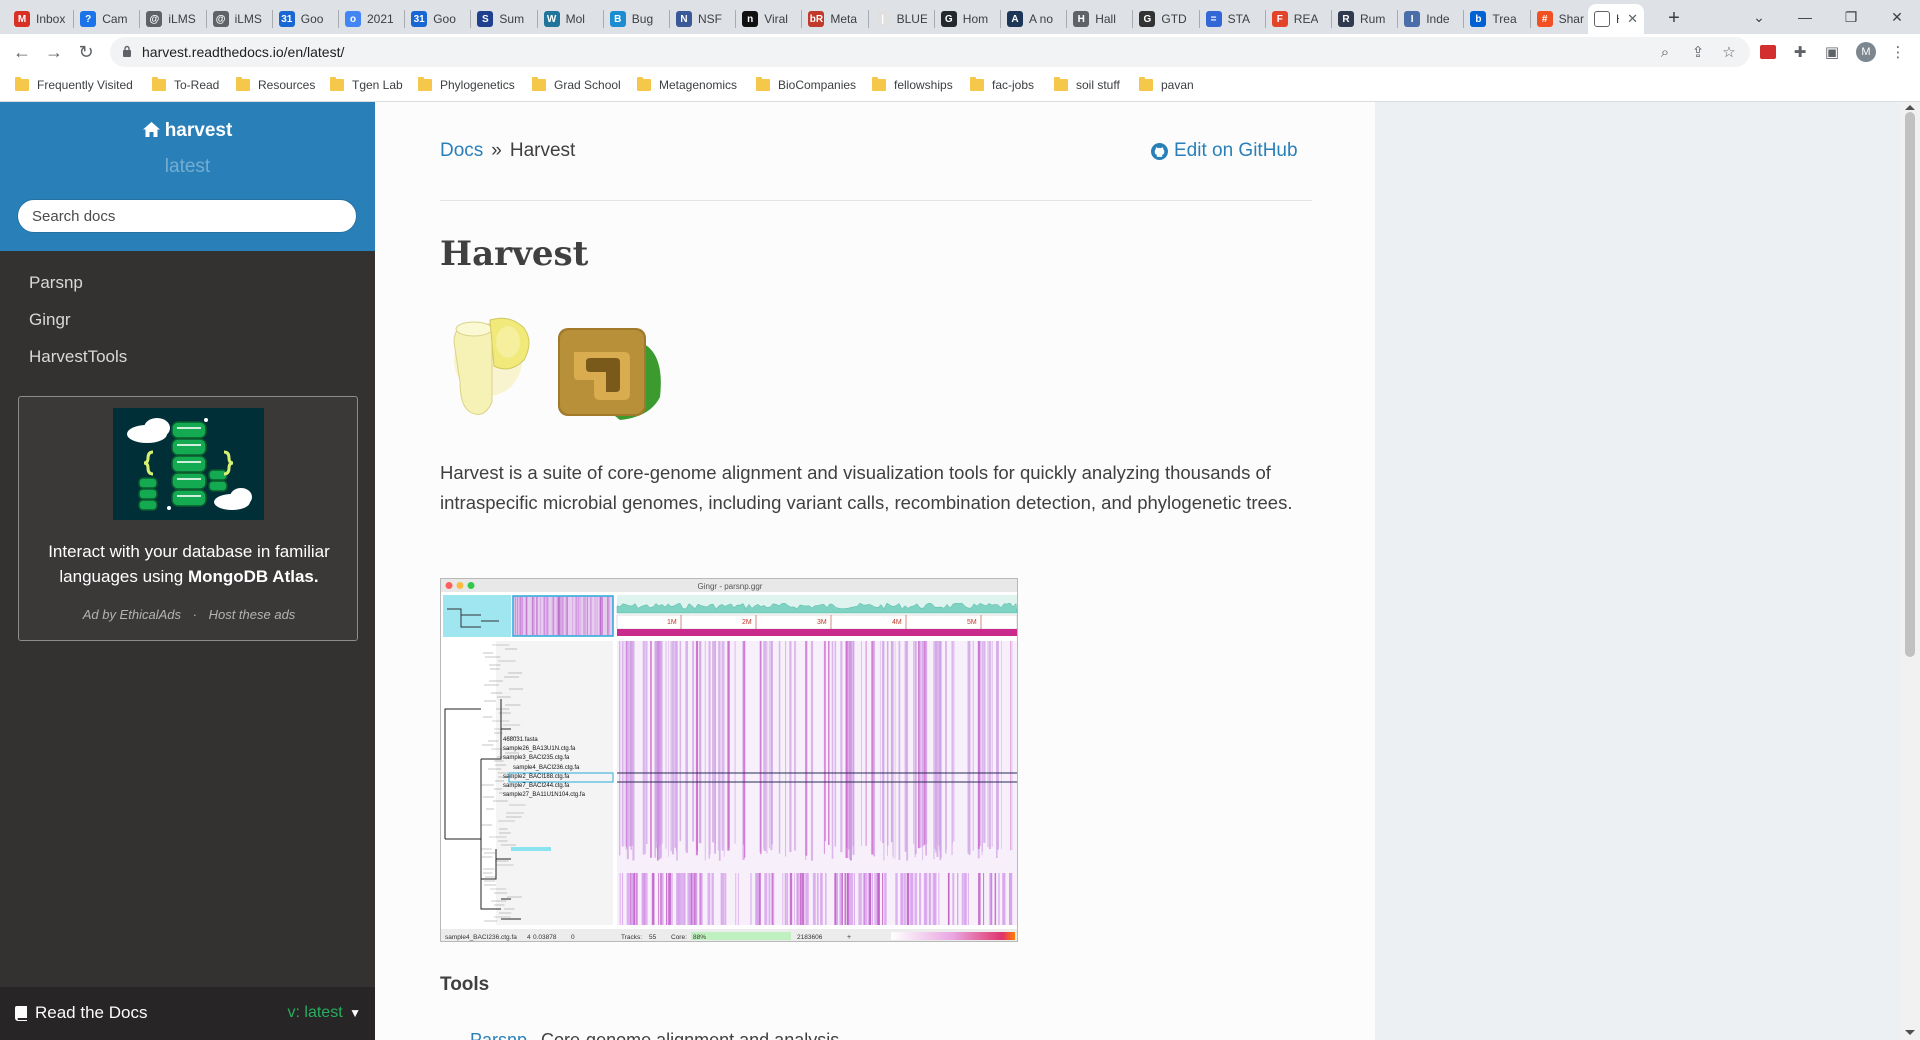  Describe the element at coordinates (636, 19) in the screenshot. I see `browser-tab: B Bug` at that location.